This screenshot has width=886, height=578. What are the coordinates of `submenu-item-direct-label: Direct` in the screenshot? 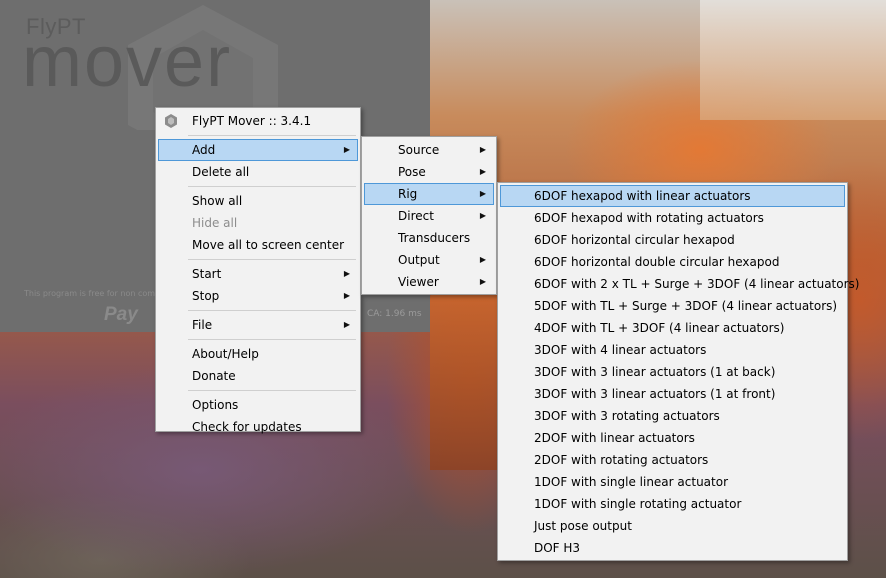 It's located at (416, 216).